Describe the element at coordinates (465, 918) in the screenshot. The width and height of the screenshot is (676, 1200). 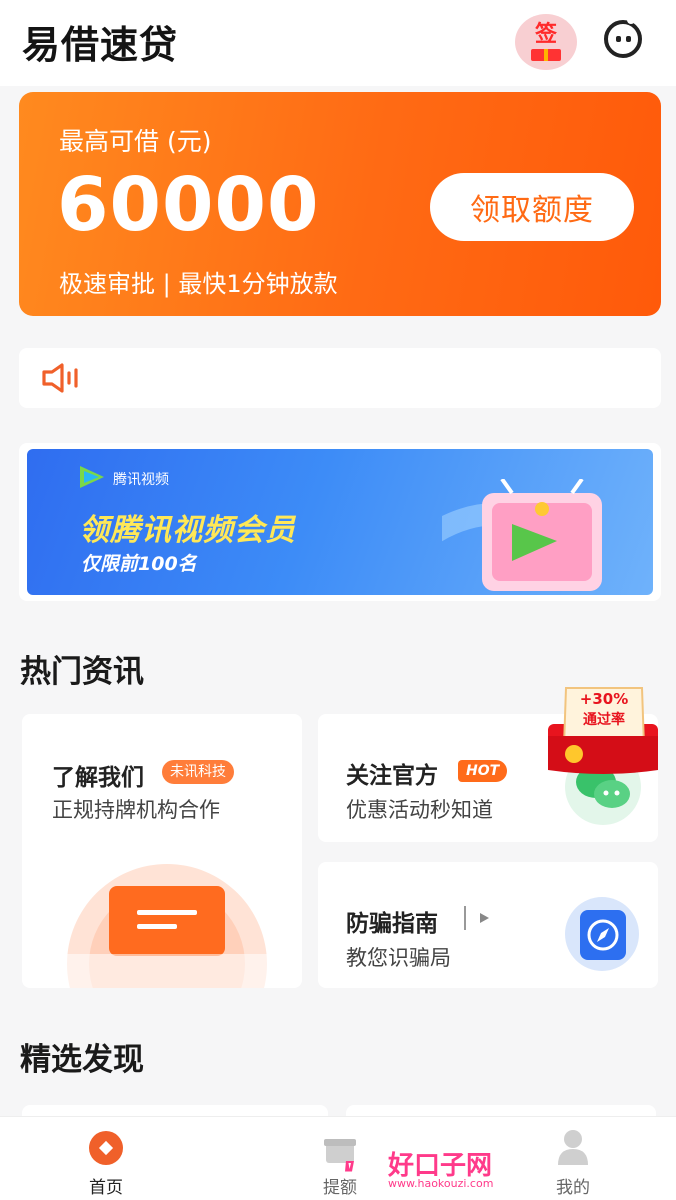
I see `divider` at that location.